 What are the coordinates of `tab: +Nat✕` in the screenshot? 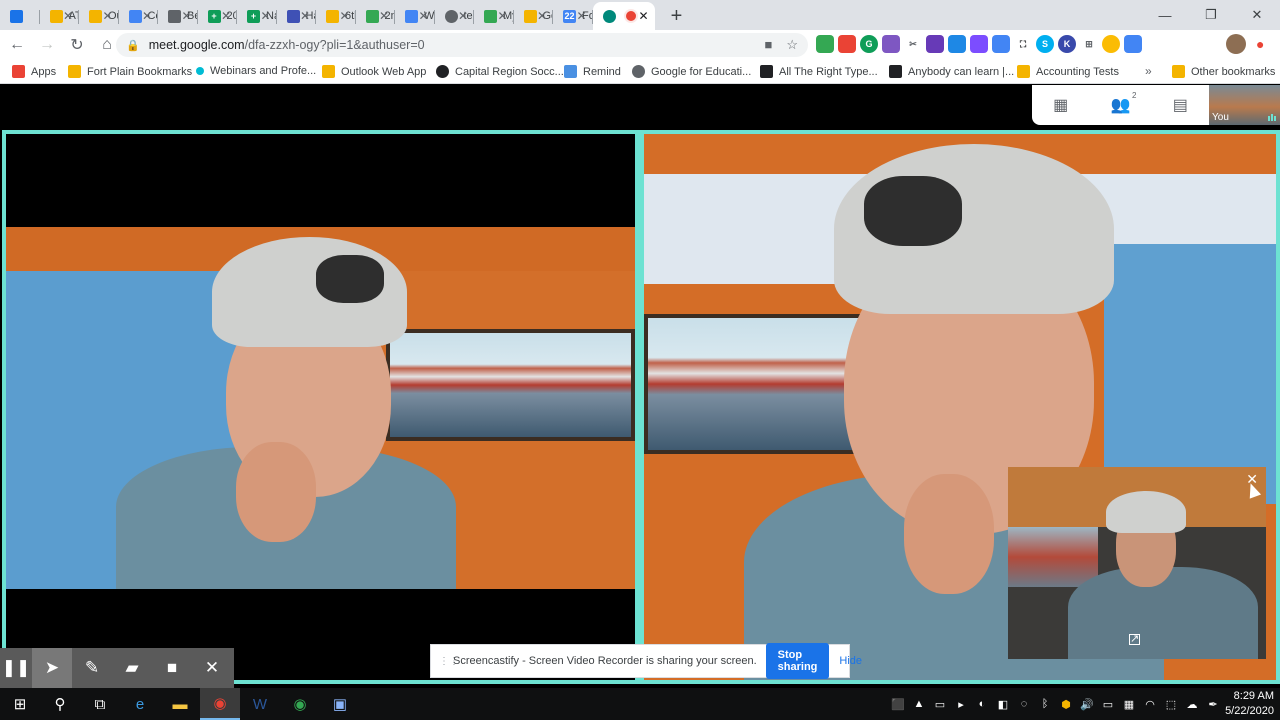 It's located at (257, 16).